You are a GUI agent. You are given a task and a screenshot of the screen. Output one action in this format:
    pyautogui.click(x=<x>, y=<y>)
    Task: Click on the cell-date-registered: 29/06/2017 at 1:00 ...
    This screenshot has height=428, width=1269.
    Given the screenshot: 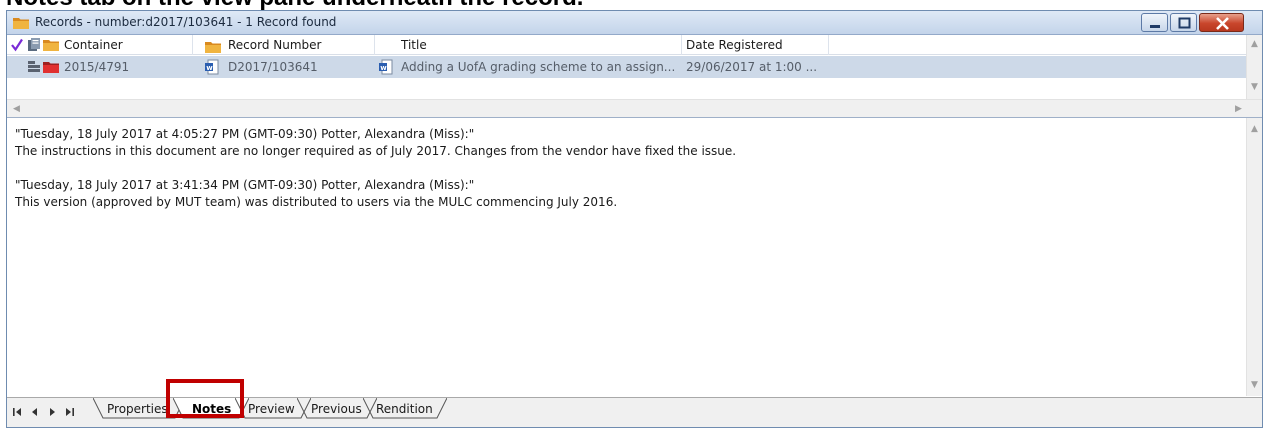 What is the action you would take?
    pyautogui.click(x=752, y=67)
    